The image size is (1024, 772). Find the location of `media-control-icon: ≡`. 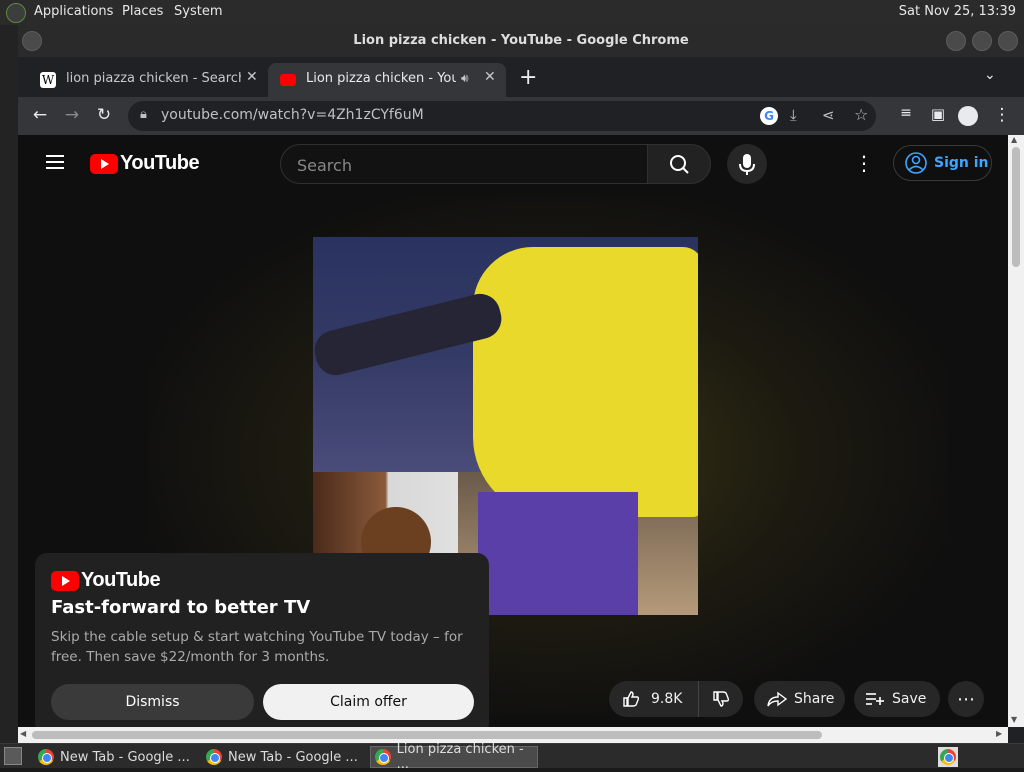

media-control-icon: ≡ is located at coordinates (906, 116).